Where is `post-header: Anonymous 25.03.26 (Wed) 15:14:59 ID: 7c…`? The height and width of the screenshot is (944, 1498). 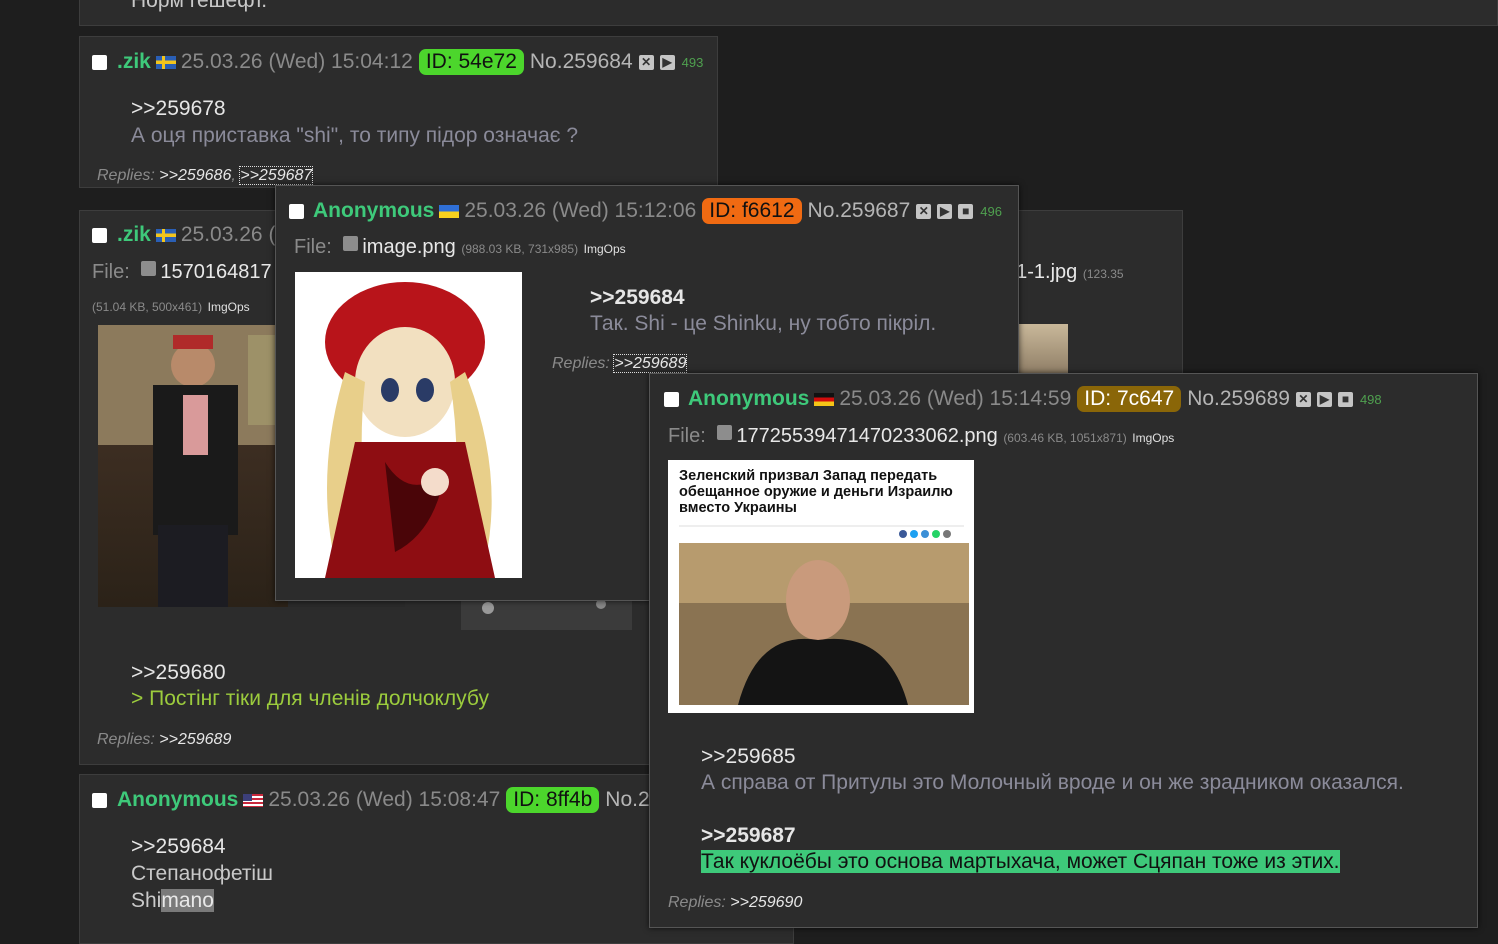
post-header: Anonymous 25.03.26 (Wed) 15:14:59 ID: 7c… is located at coordinates (1023, 399).